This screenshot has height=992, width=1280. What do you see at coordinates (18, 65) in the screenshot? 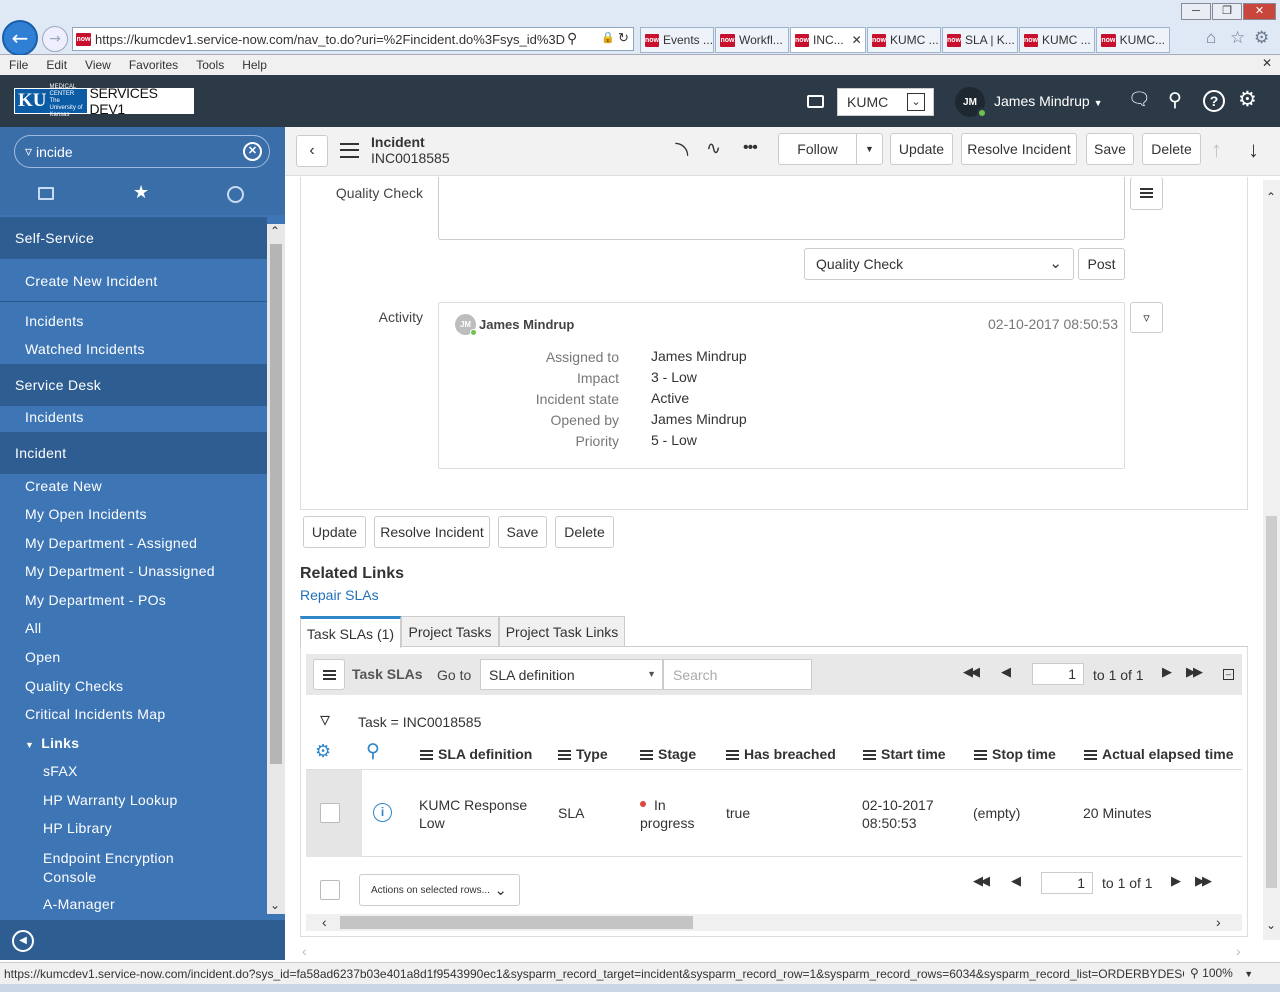
I see `menu-file: File` at bounding box center [18, 65].